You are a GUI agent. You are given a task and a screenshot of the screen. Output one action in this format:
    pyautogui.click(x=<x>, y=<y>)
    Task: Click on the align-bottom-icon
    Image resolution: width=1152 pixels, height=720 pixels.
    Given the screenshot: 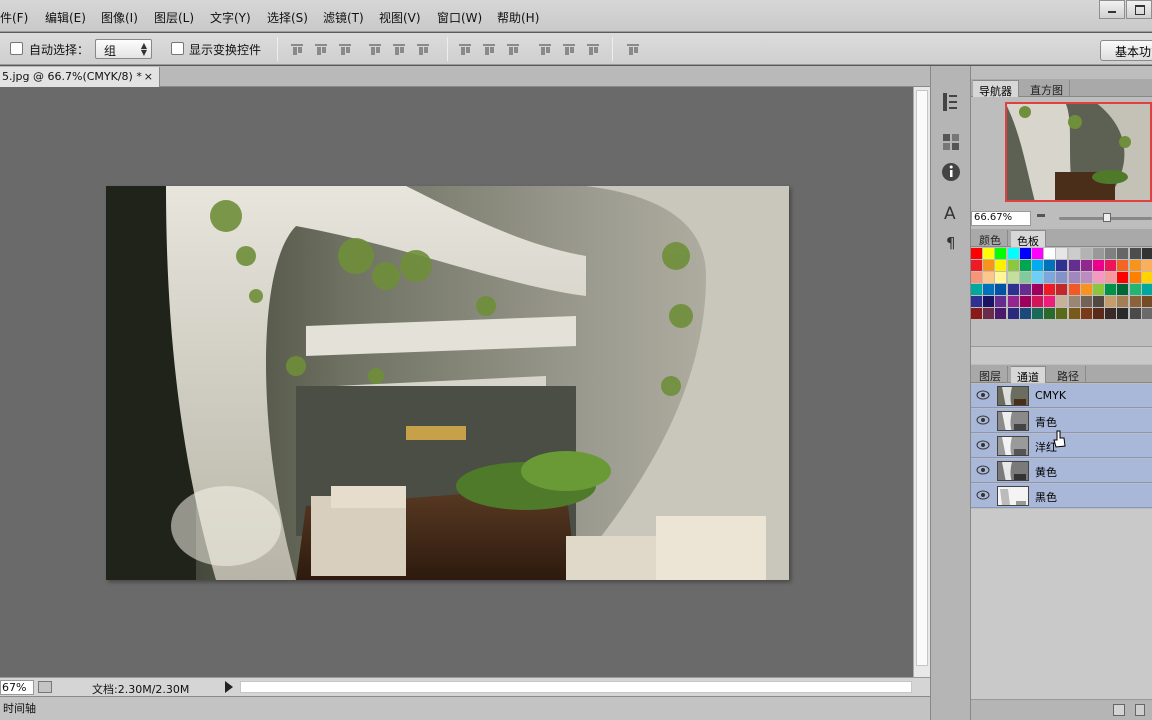 What is the action you would take?
    pyautogui.click(x=345, y=49)
    